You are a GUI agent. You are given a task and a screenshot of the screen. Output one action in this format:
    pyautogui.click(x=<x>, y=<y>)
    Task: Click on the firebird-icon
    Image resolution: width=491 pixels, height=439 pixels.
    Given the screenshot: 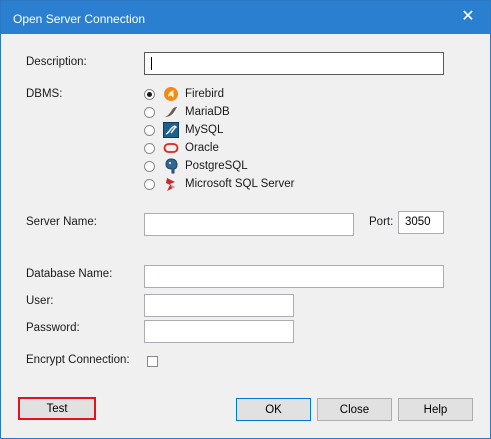 What is the action you would take?
    pyautogui.click(x=171, y=94)
    